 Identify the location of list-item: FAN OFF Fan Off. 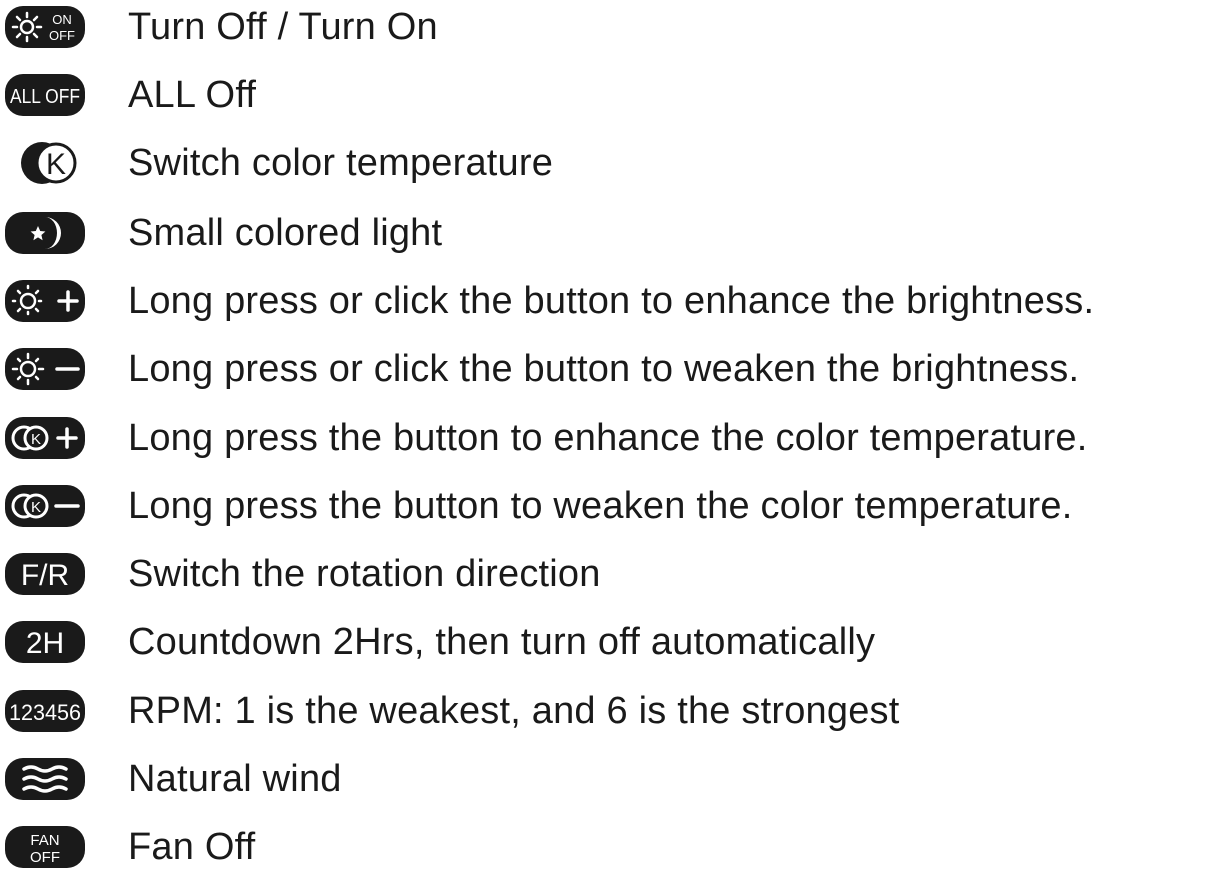
(607, 847).